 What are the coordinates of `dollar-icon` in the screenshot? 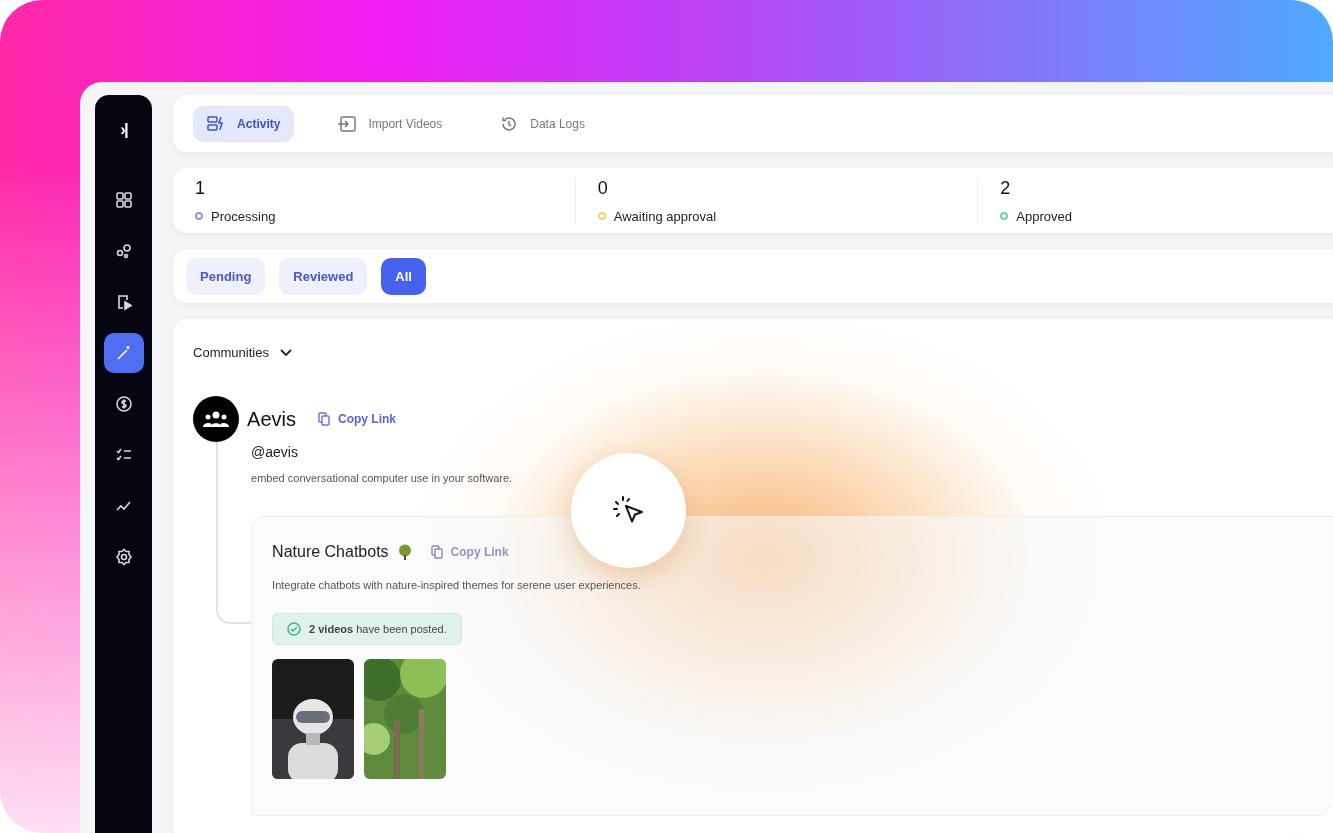 It's located at (123, 404).